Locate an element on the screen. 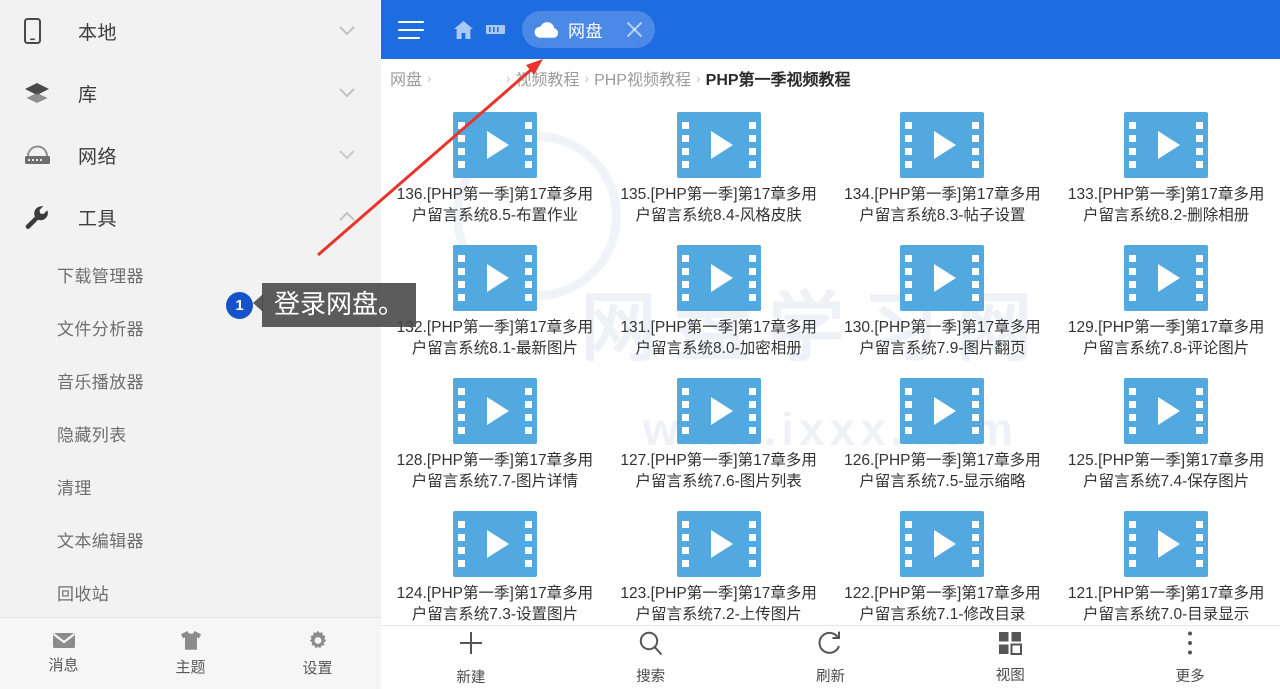 The image size is (1280, 689). tshirt-icon is located at coordinates (191, 640).